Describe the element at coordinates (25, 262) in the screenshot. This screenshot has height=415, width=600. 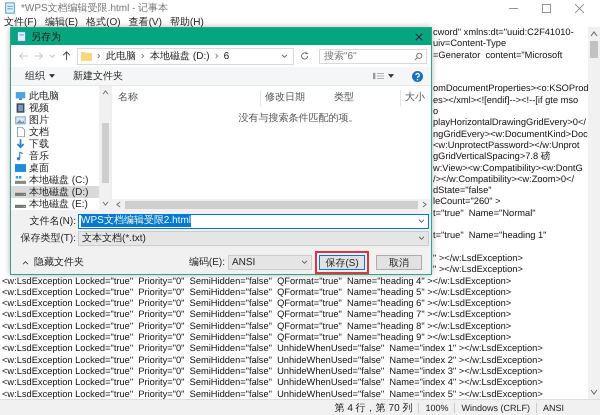
I see `chevron-up-icon` at that location.